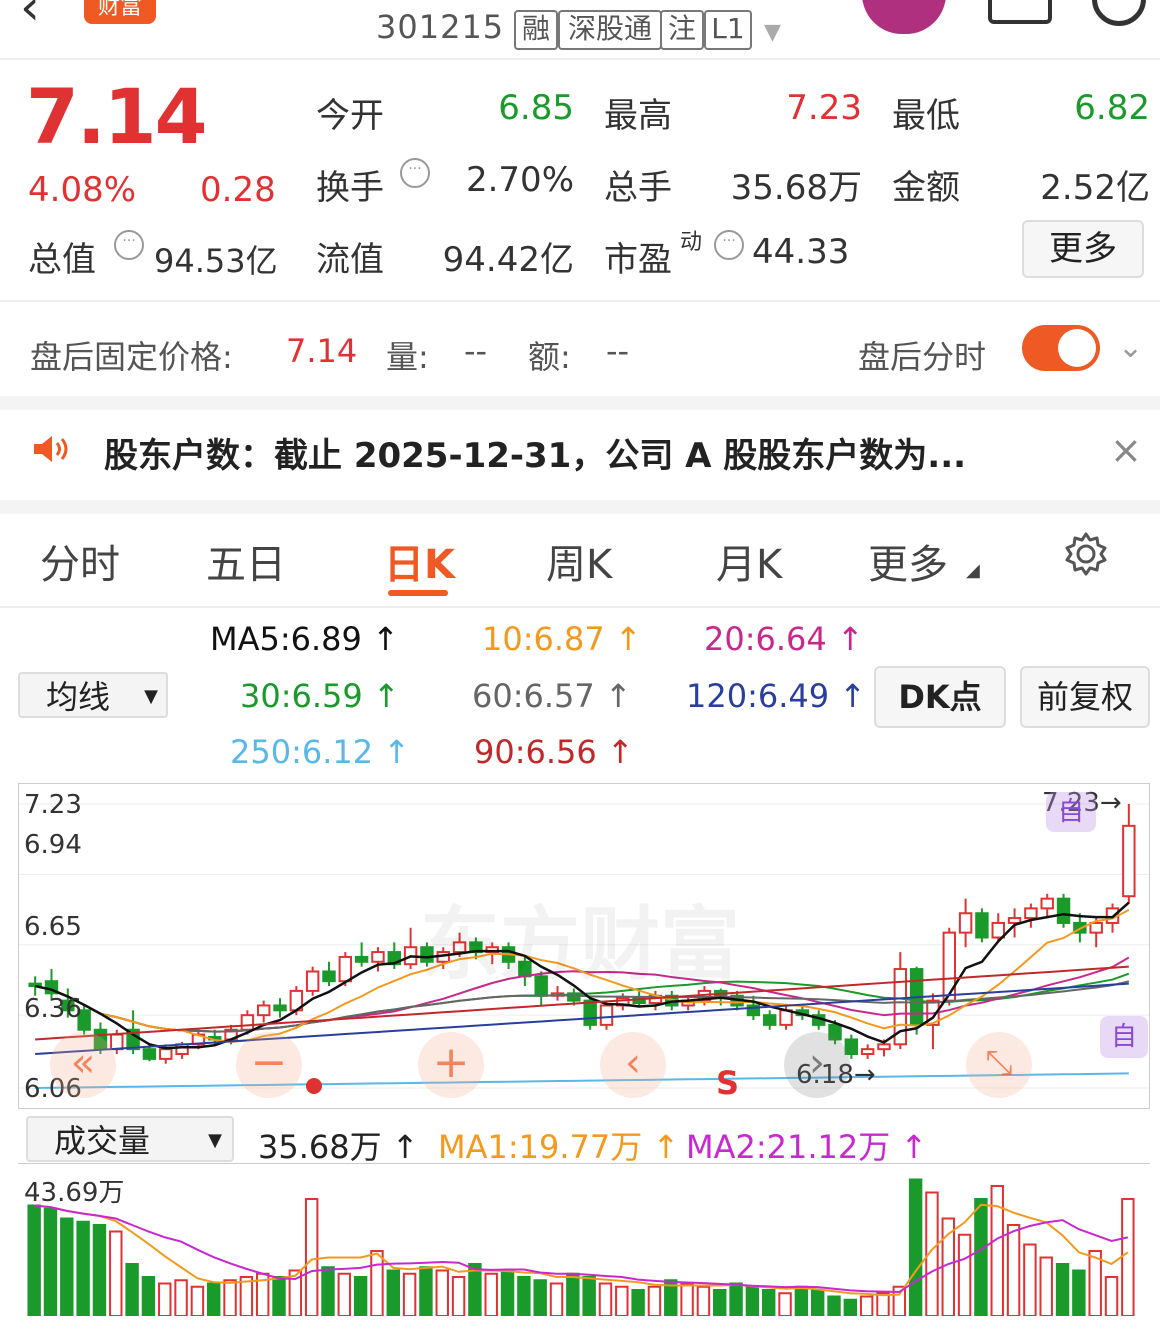 Image resolution: width=1160 pixels, height=1324 pixels. I want to click on market-cap-value: 94.53亿, so click(216, 261).